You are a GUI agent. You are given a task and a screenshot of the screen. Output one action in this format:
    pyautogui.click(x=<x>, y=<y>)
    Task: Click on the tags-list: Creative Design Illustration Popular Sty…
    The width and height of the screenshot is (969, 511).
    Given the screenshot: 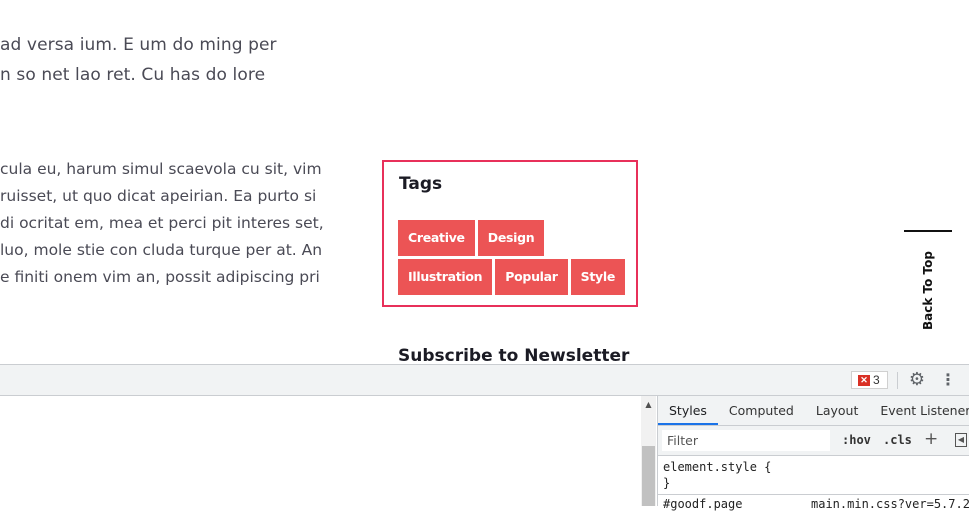 What is the action you would take?
    pyautogui.click(x=516, y=257)
    